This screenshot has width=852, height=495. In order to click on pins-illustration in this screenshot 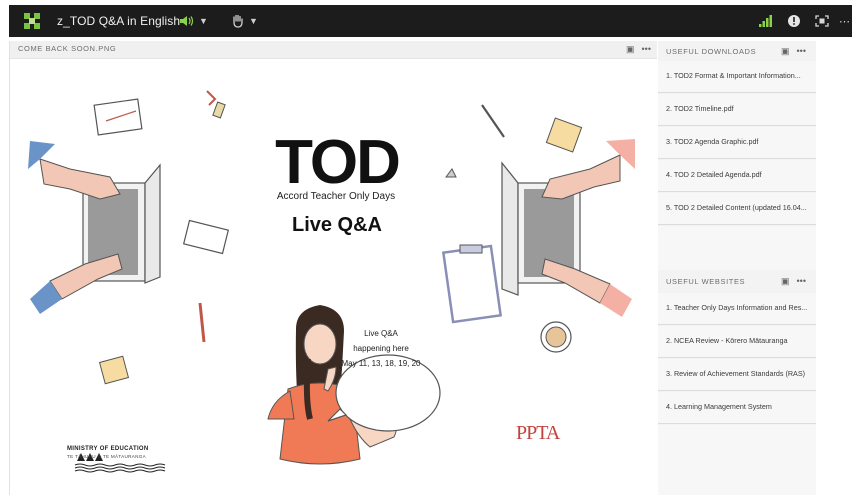, I will do `click(216, 104)`.